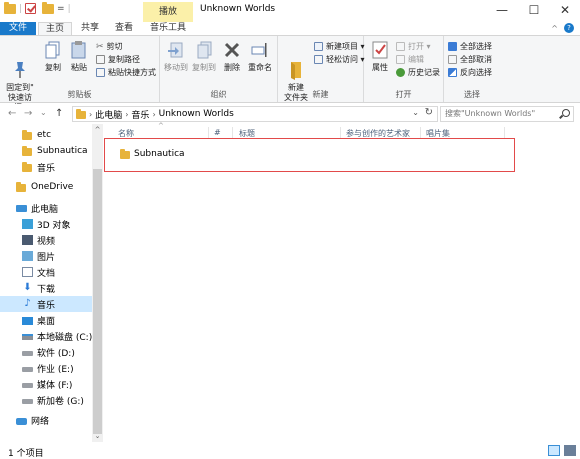 This screenshot has width=580, height=459. What do you see at coordinates (27, 369) in the screenshot?
I see `drive-icon` at bounding box center [27, 369].